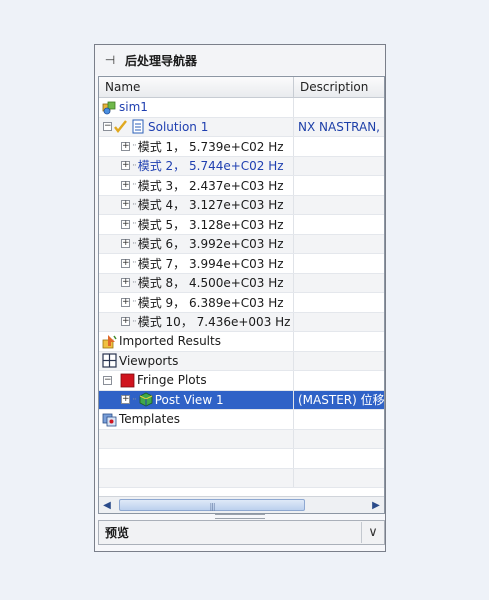  I want to click on scroll-right-icon: ▶, so click(376, 505).